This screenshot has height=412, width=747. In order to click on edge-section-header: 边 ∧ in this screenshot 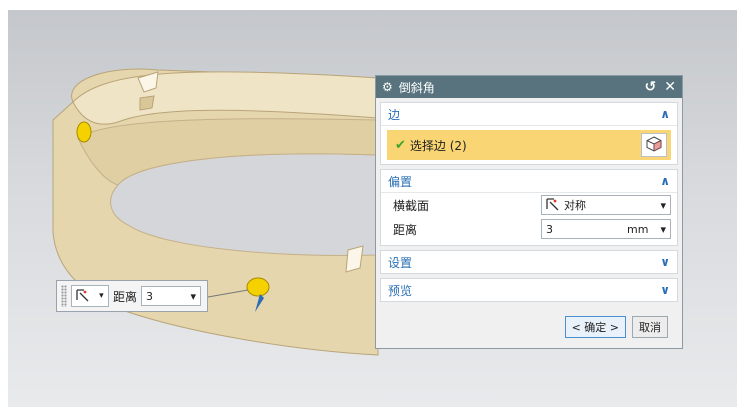, I will do `click(529, 114)`.